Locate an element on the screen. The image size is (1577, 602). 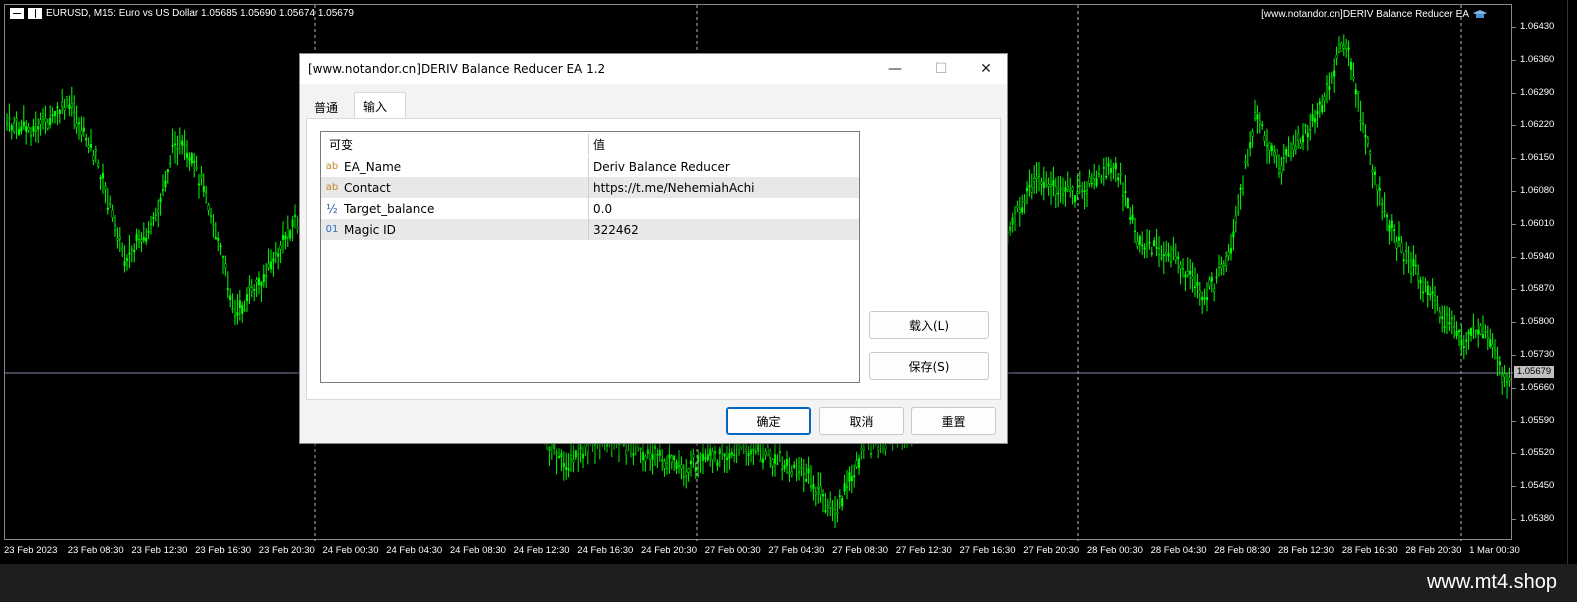
param-name: Target_balance is located at coordinates (389, 208).